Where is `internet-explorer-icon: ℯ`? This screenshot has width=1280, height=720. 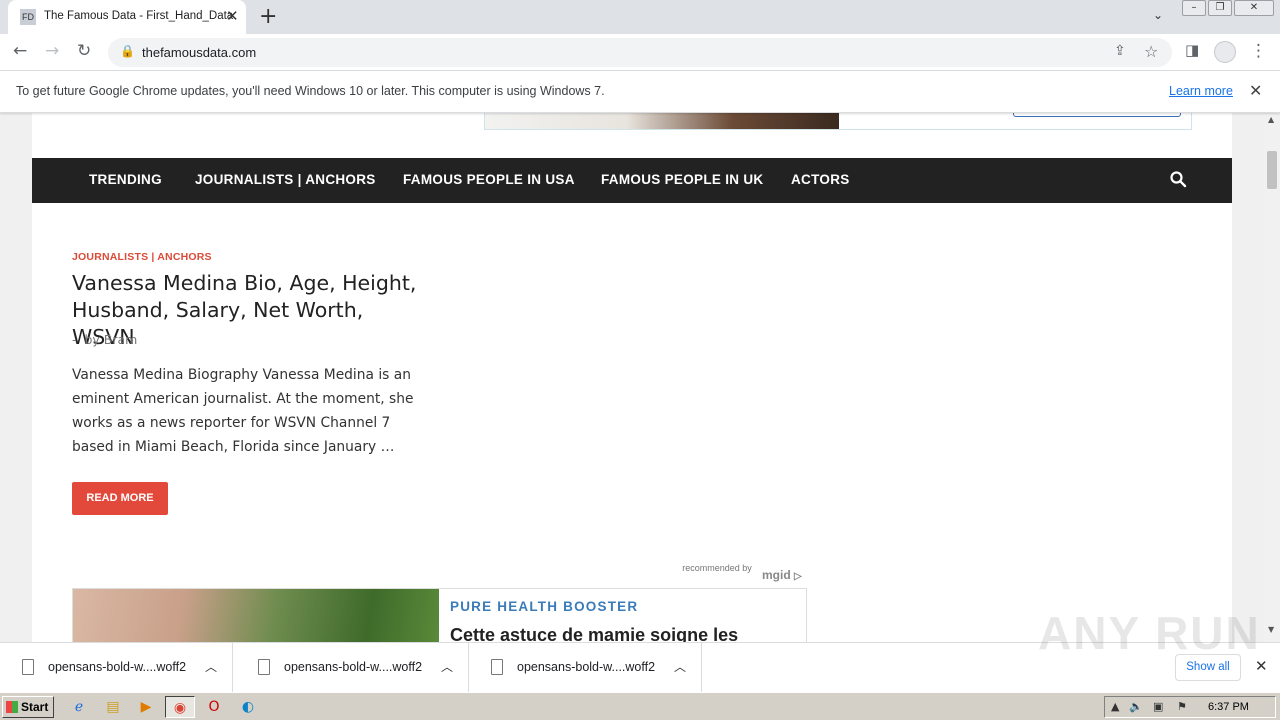 internet-explorer-icon: ℯ is located at coordinates (79, 707).